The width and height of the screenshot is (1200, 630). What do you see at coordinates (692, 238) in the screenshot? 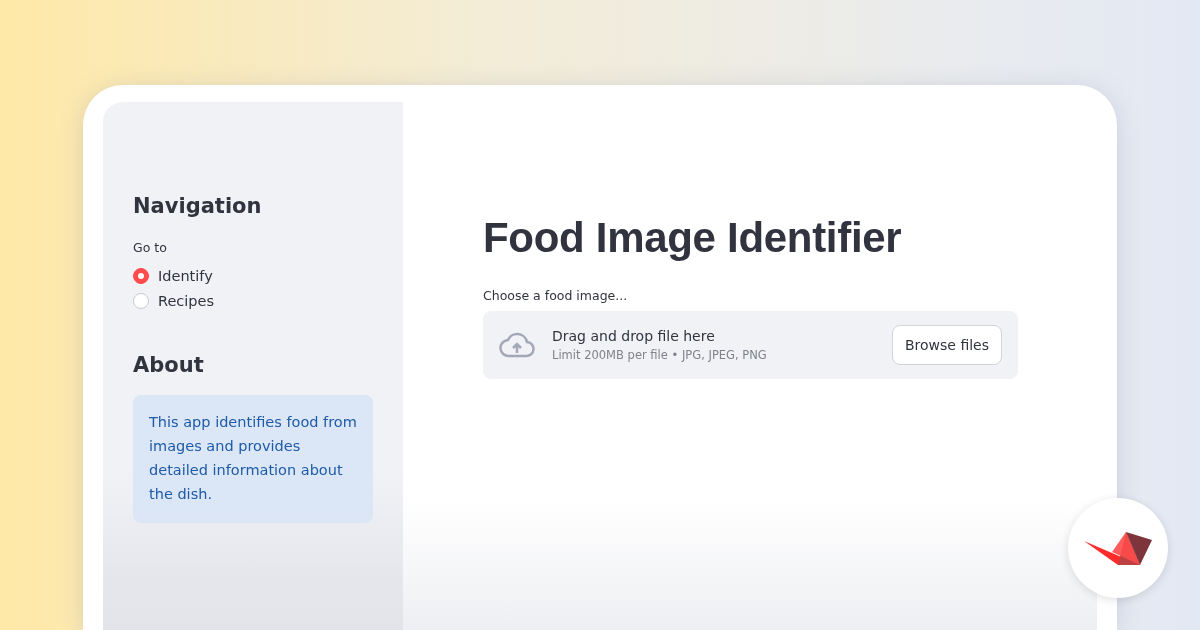
I see `page-title: Food Image Identifier` at bounding box center [692, 238].